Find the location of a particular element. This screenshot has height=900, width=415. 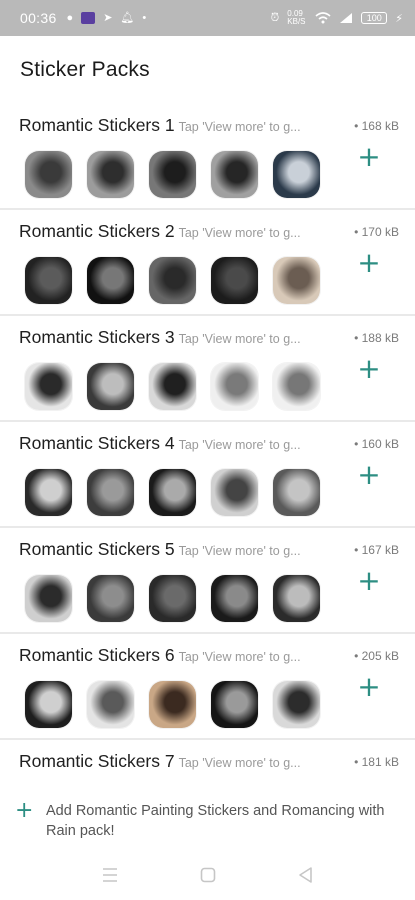

home-icon is located at coordinates (208, 875).